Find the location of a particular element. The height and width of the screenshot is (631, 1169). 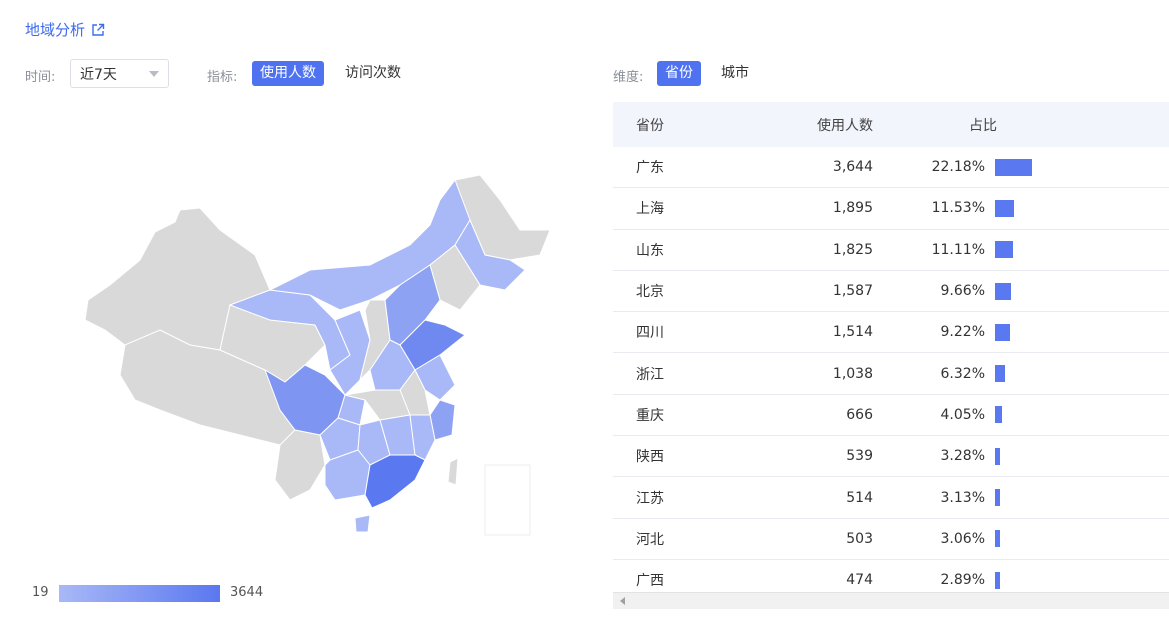

cell-province: 四川 is located at coordinates (650, 333).